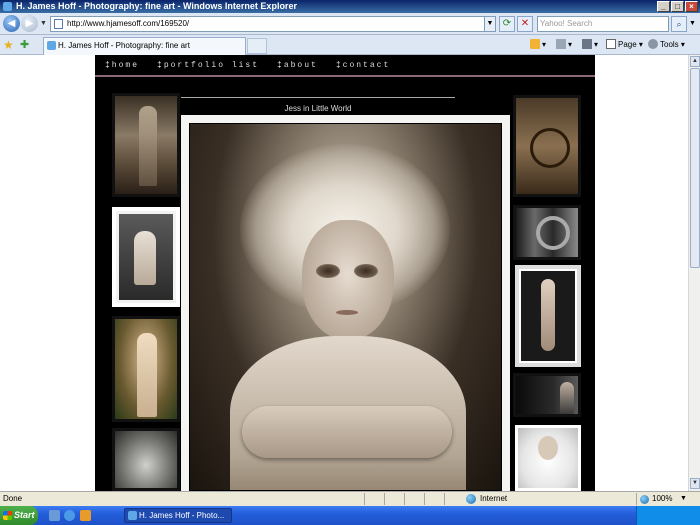  What do you see at coordinates (535, 44) in the screenshot?
I see `home-icon` at bounding box center [535, 44].